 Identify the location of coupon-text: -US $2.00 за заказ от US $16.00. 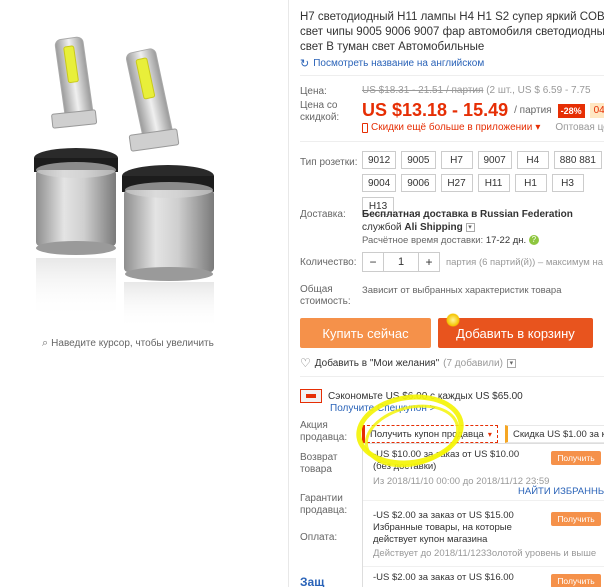
(443, 577).